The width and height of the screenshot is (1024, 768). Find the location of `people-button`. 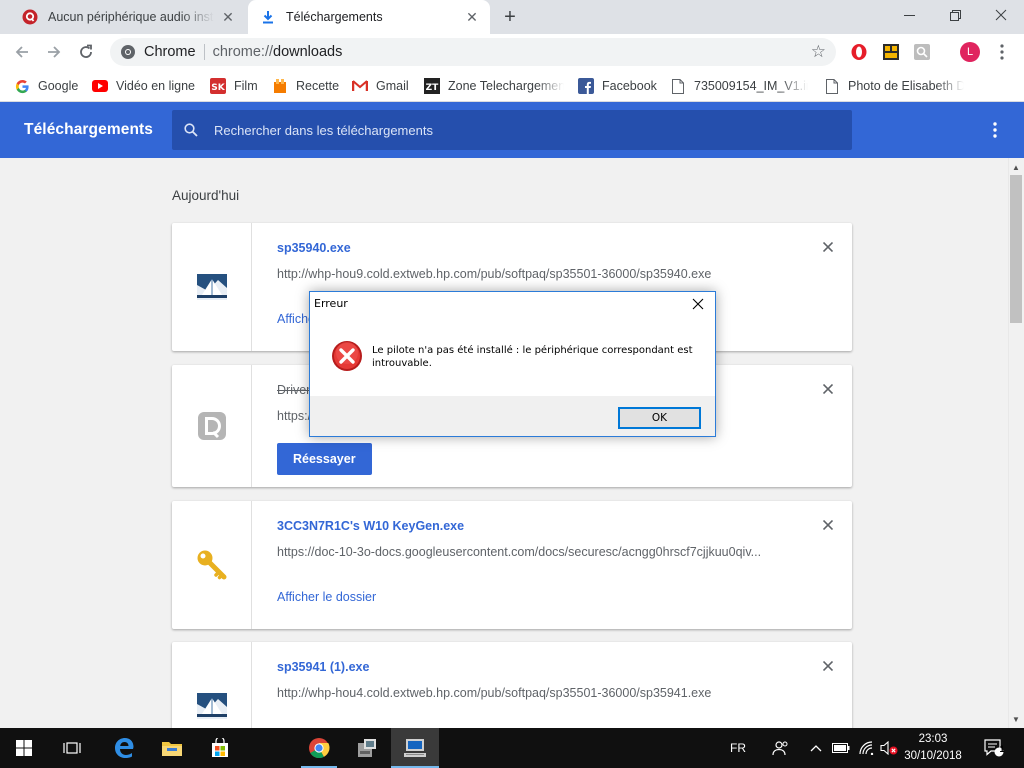

people-button is located at coordinates (781, 748).